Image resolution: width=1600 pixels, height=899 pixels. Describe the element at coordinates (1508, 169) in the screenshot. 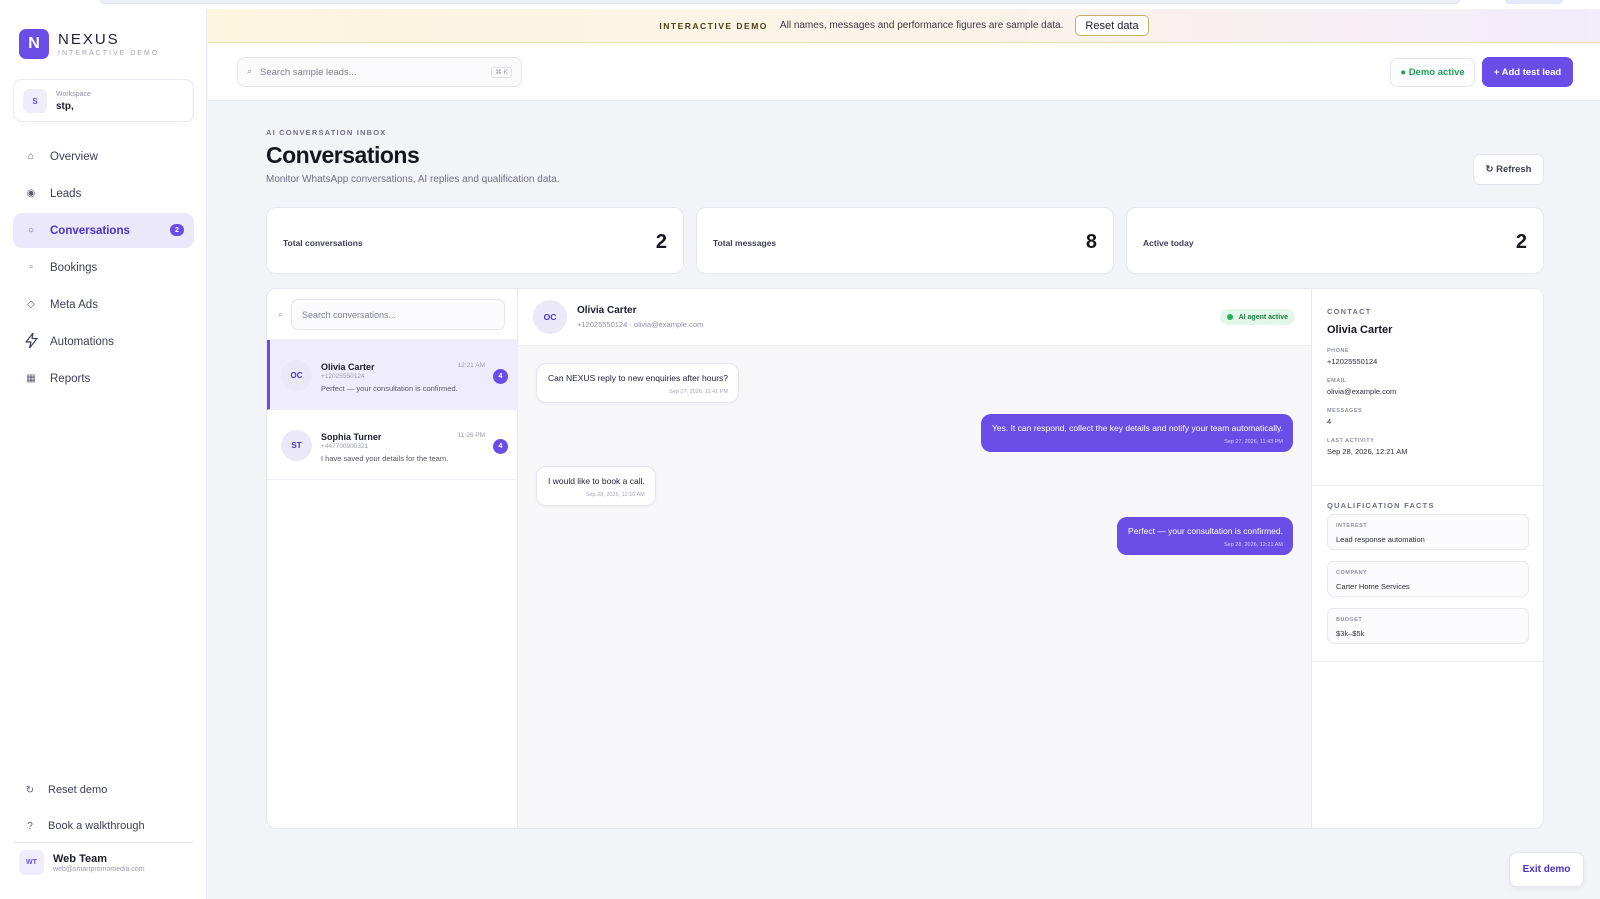

I see `refresh-button: ↻ Refresh` at that location.